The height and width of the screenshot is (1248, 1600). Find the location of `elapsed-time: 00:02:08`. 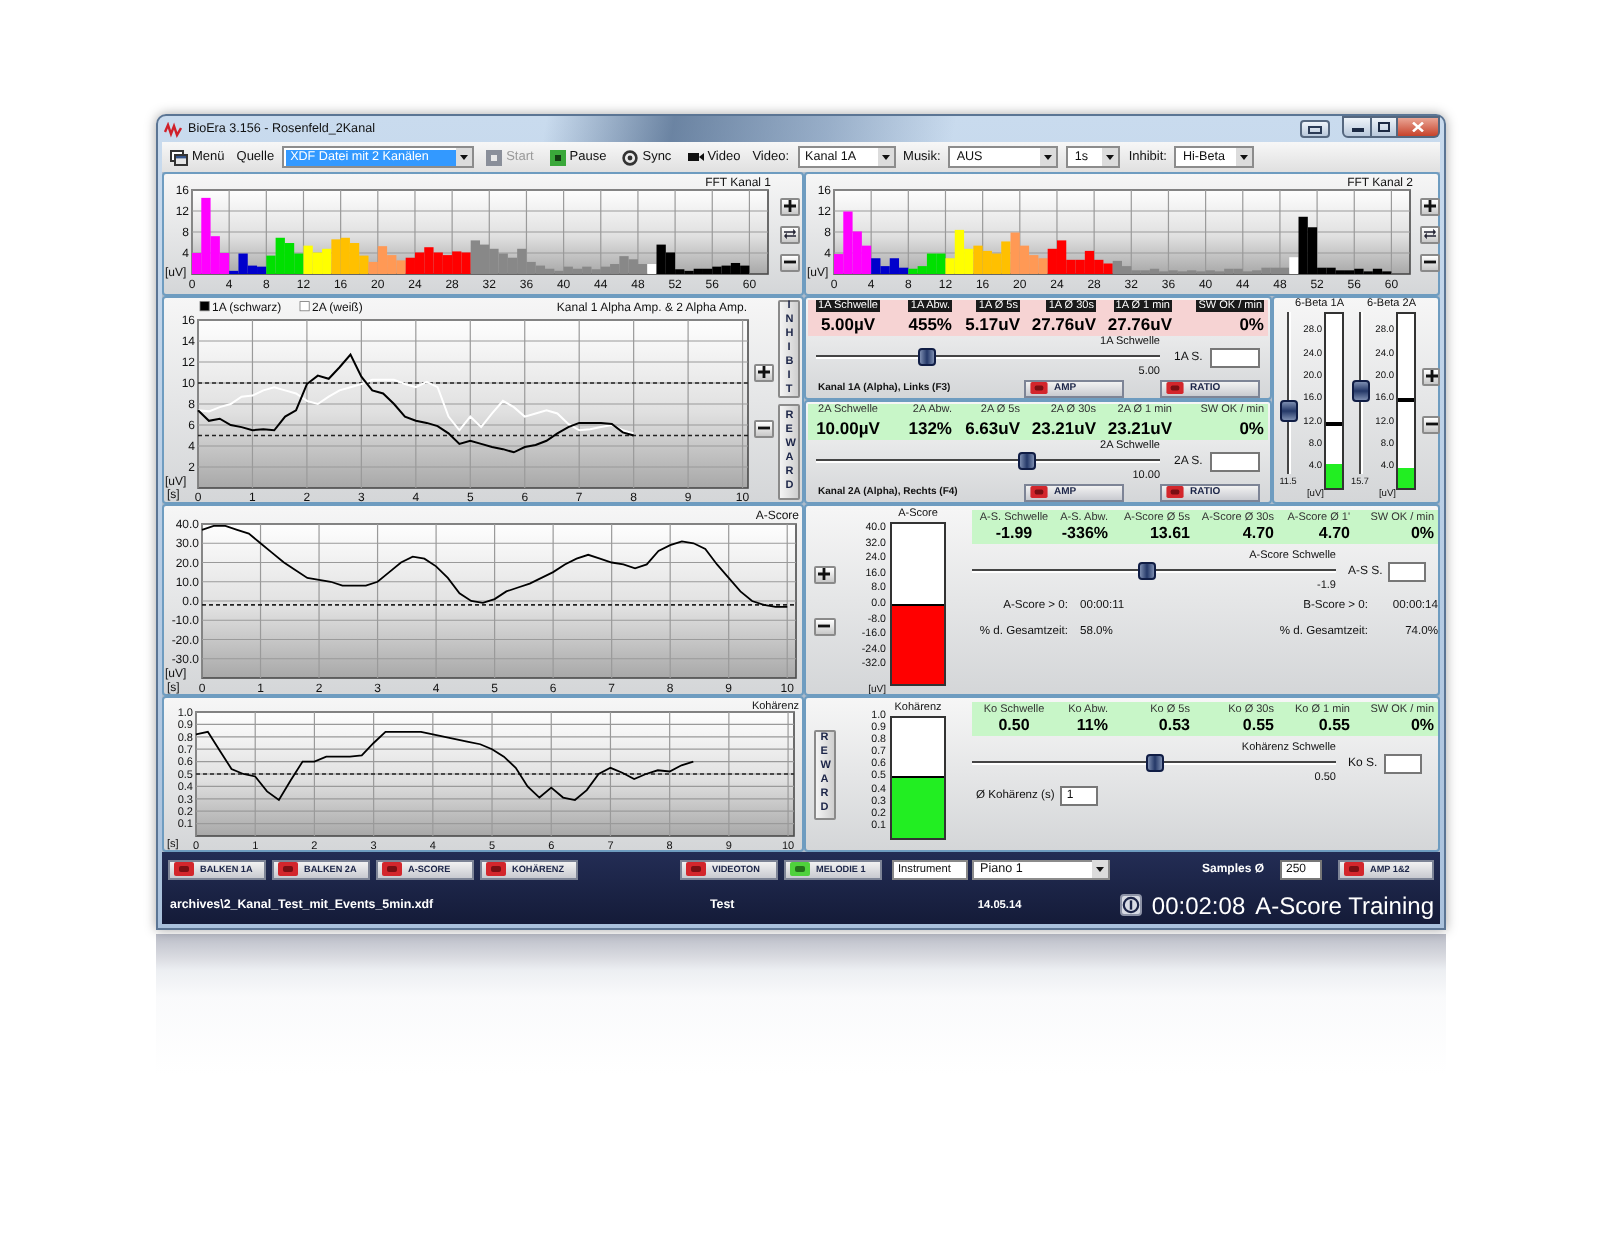

elapsed-time: 00:02:08 is located at coordinates (1198, 905).